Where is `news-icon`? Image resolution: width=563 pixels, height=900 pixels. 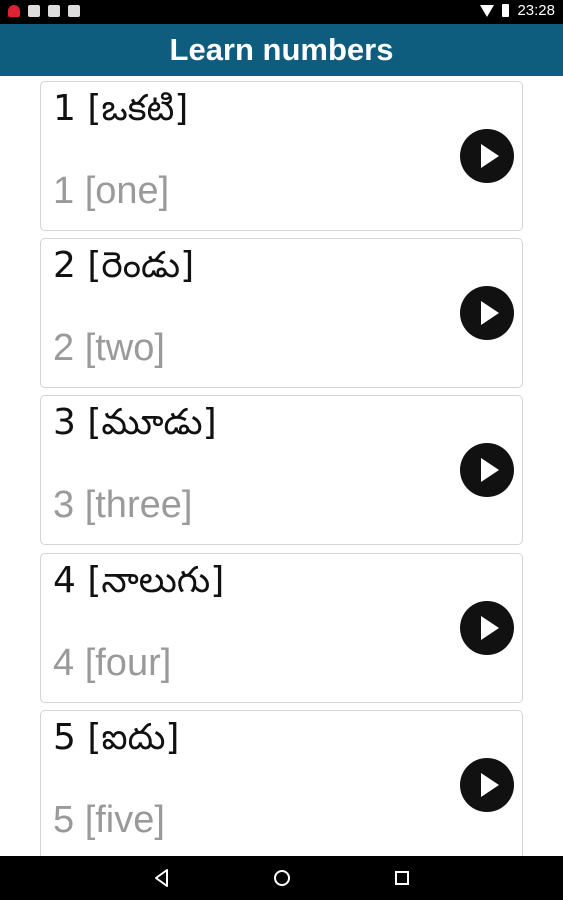 news-icon is located at coordinates (74, 11).